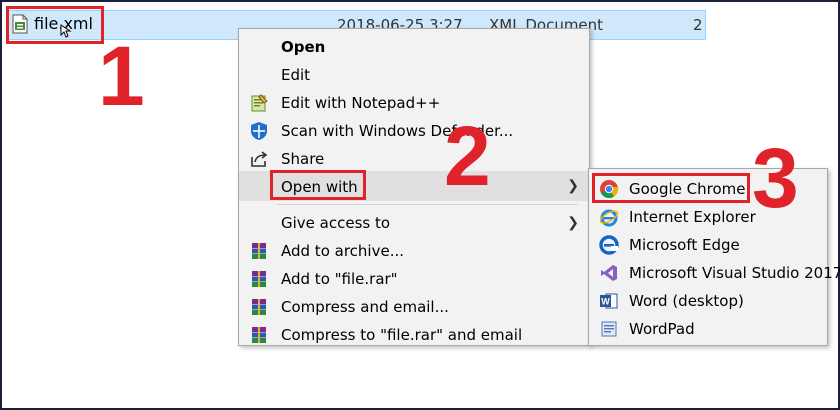 Image resolution: width=840 pixels, height=410 pixels. What do you see at coordinates (609, 218) in the screenshot?
I see `internet-explorer-icon` at bounding box center [609, 218].